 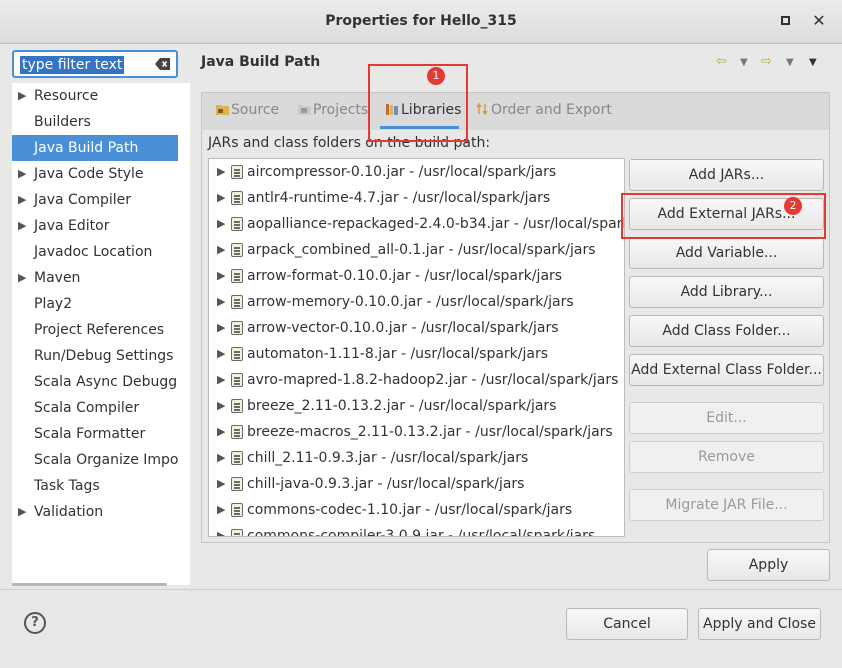 I want to click on close-icon: ✕, so click(x=819, y=21).